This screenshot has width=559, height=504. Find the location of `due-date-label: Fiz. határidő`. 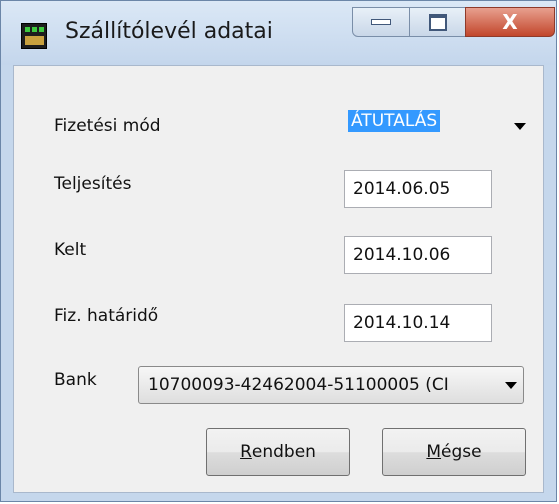

due-date-label: Fiz. határidő is located at coordinates (106, 316).